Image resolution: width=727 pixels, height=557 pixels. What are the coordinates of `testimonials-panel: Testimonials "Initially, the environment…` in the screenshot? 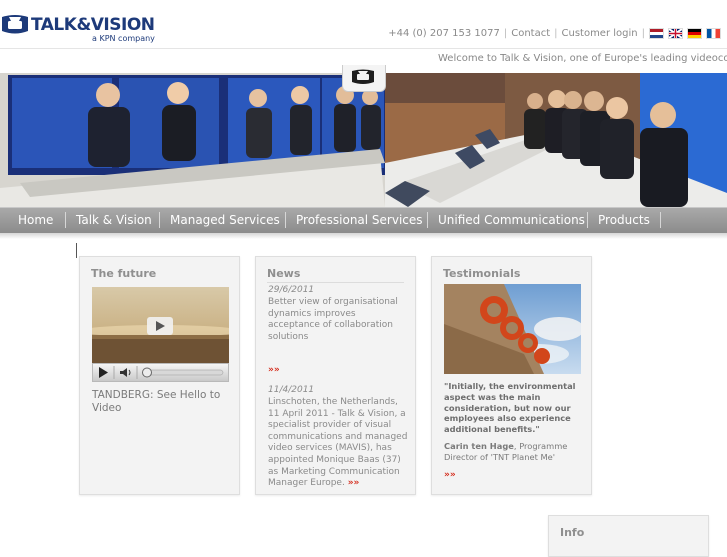 It's located at (511, 375).